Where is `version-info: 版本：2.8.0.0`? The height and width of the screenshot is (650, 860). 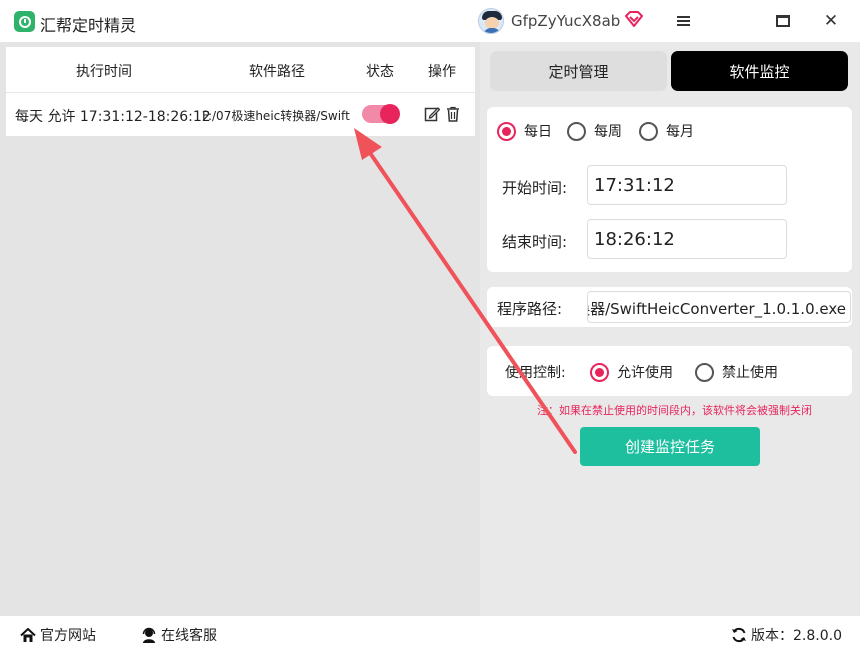
version-info: 版本：2.8.0.0 is located at coordinates (786, 635).